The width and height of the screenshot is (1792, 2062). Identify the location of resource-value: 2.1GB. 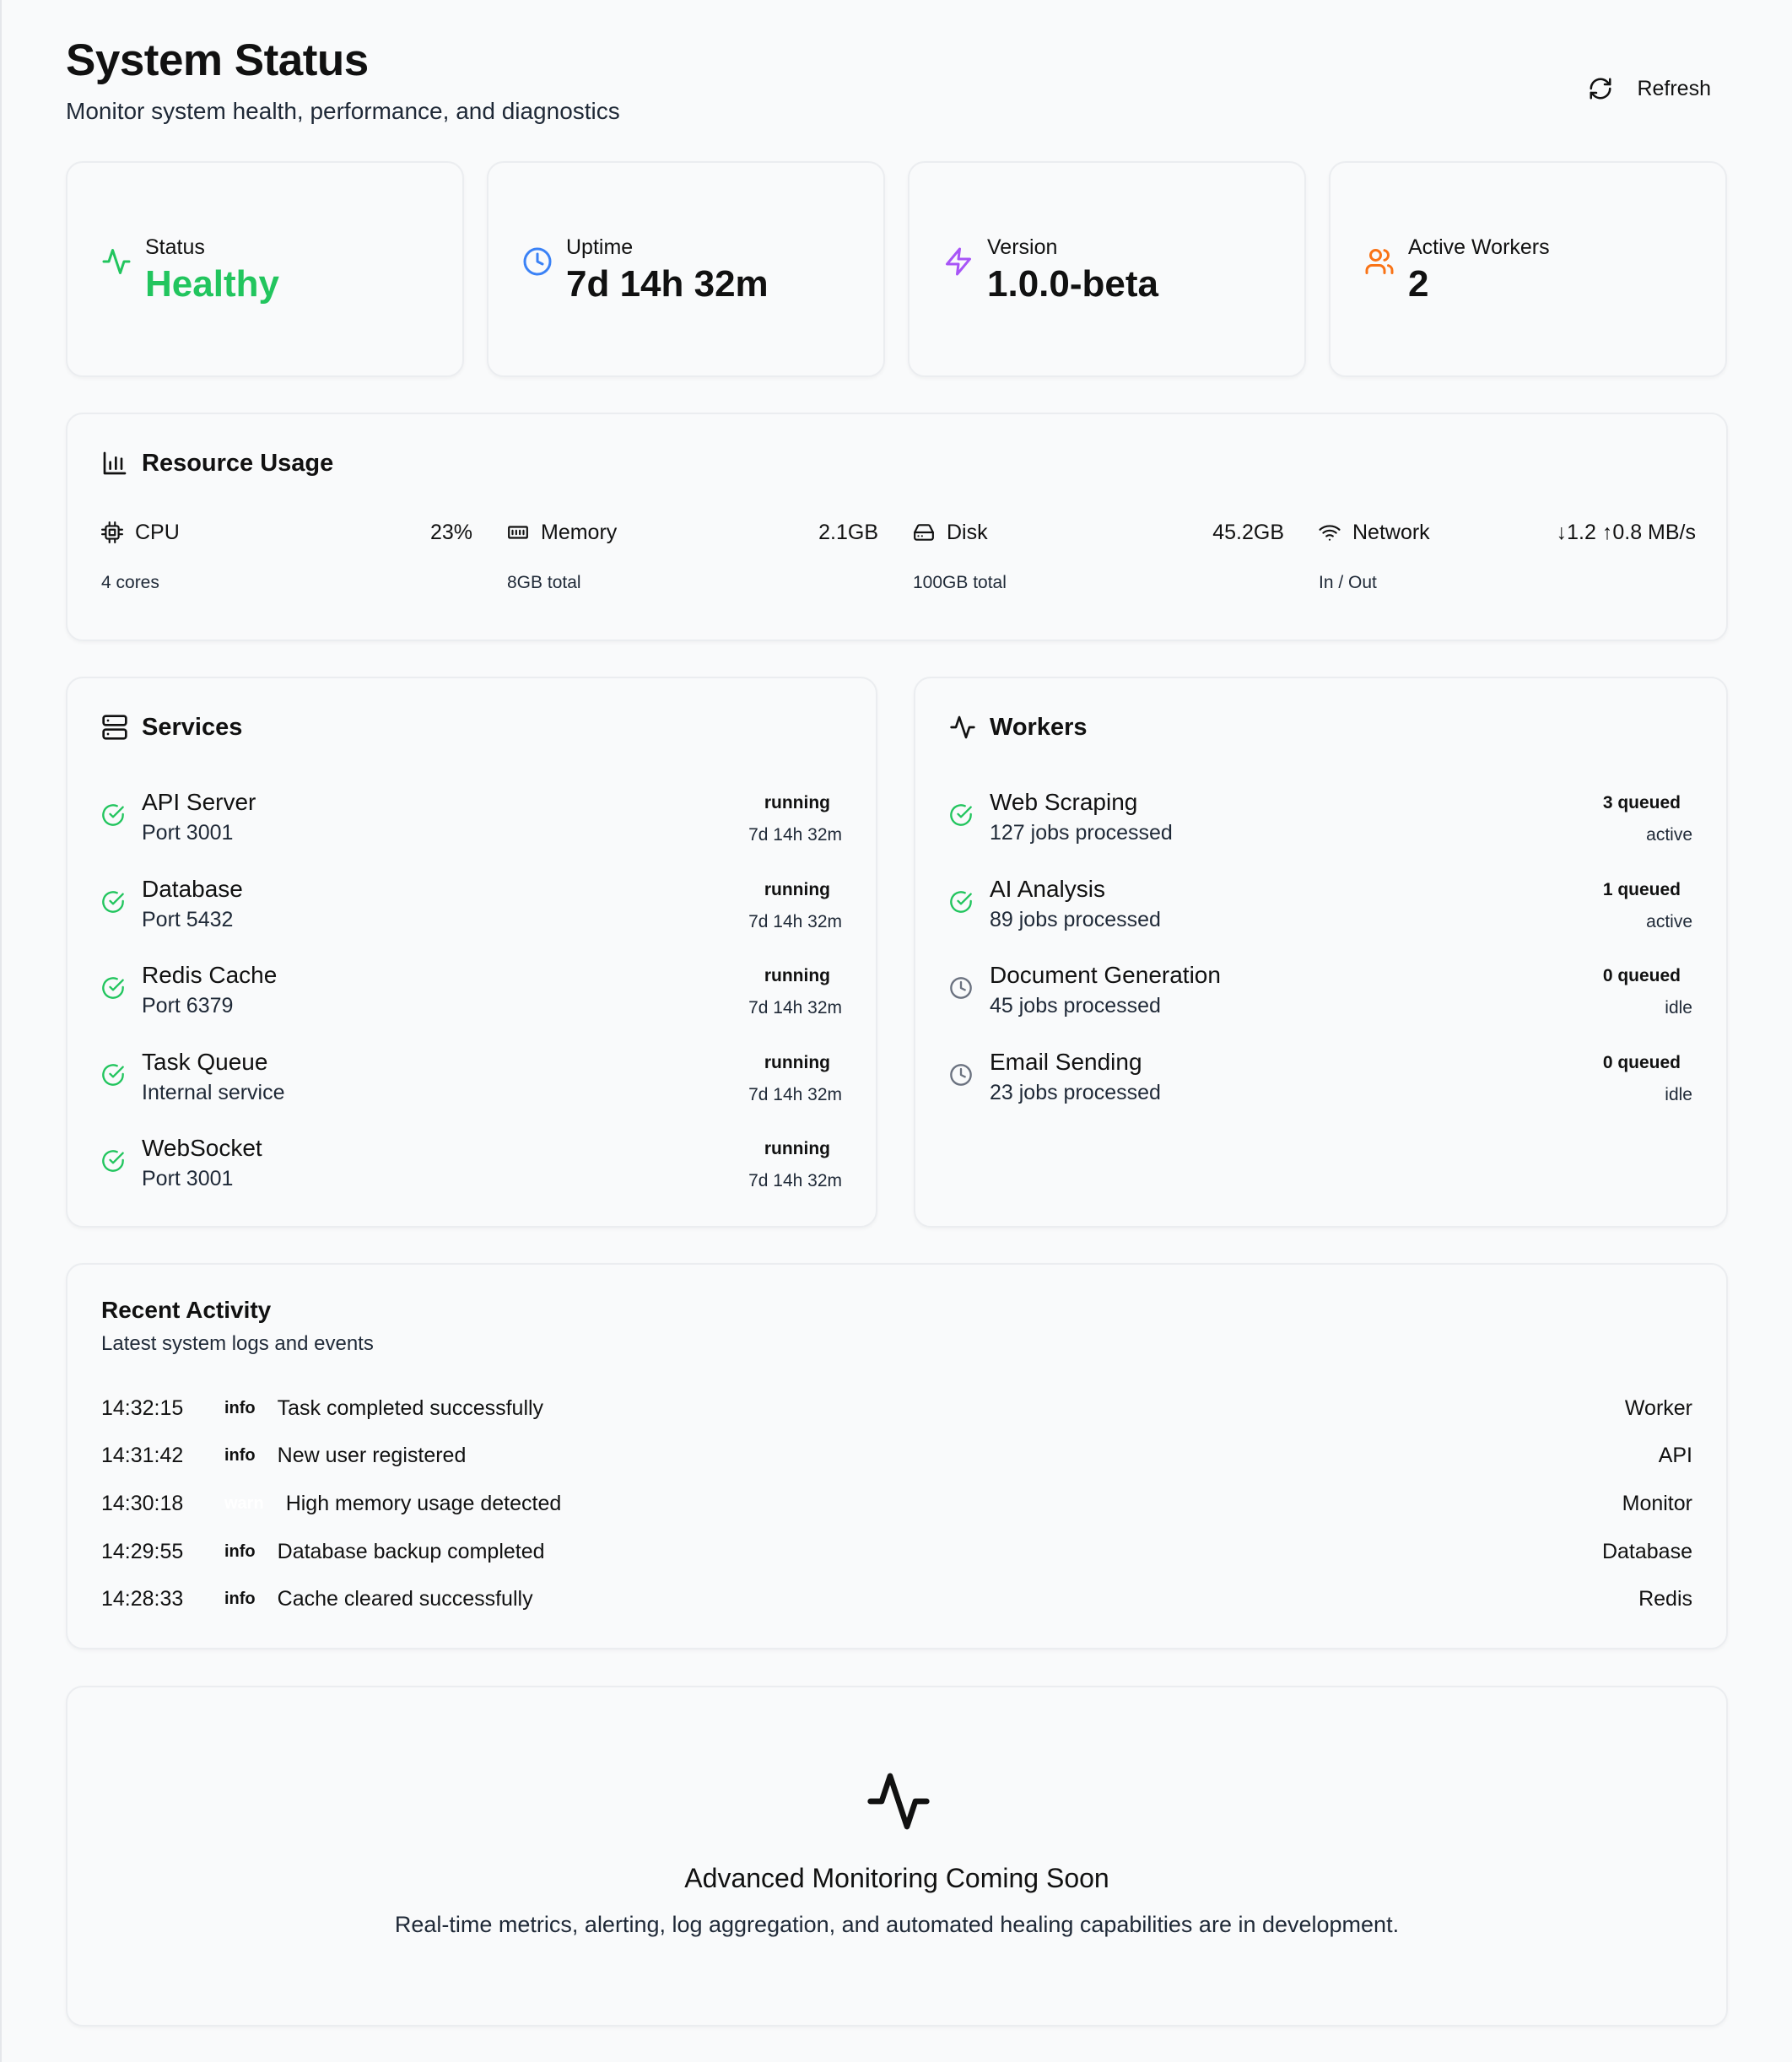
(848, 532).